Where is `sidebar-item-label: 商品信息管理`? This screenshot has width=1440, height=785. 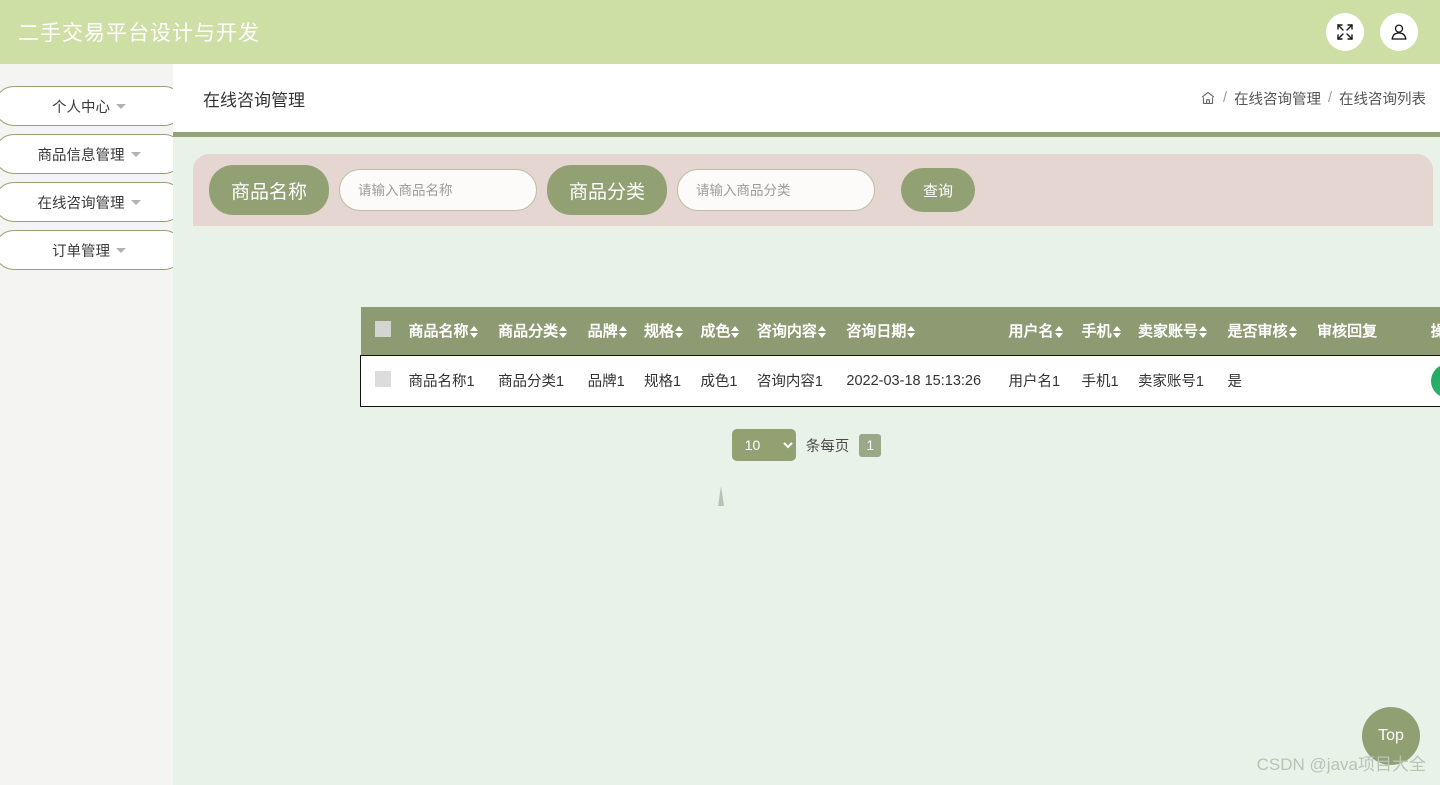 sidebar-item-label: 商品信息管理 is located at coordinates (81, 155).